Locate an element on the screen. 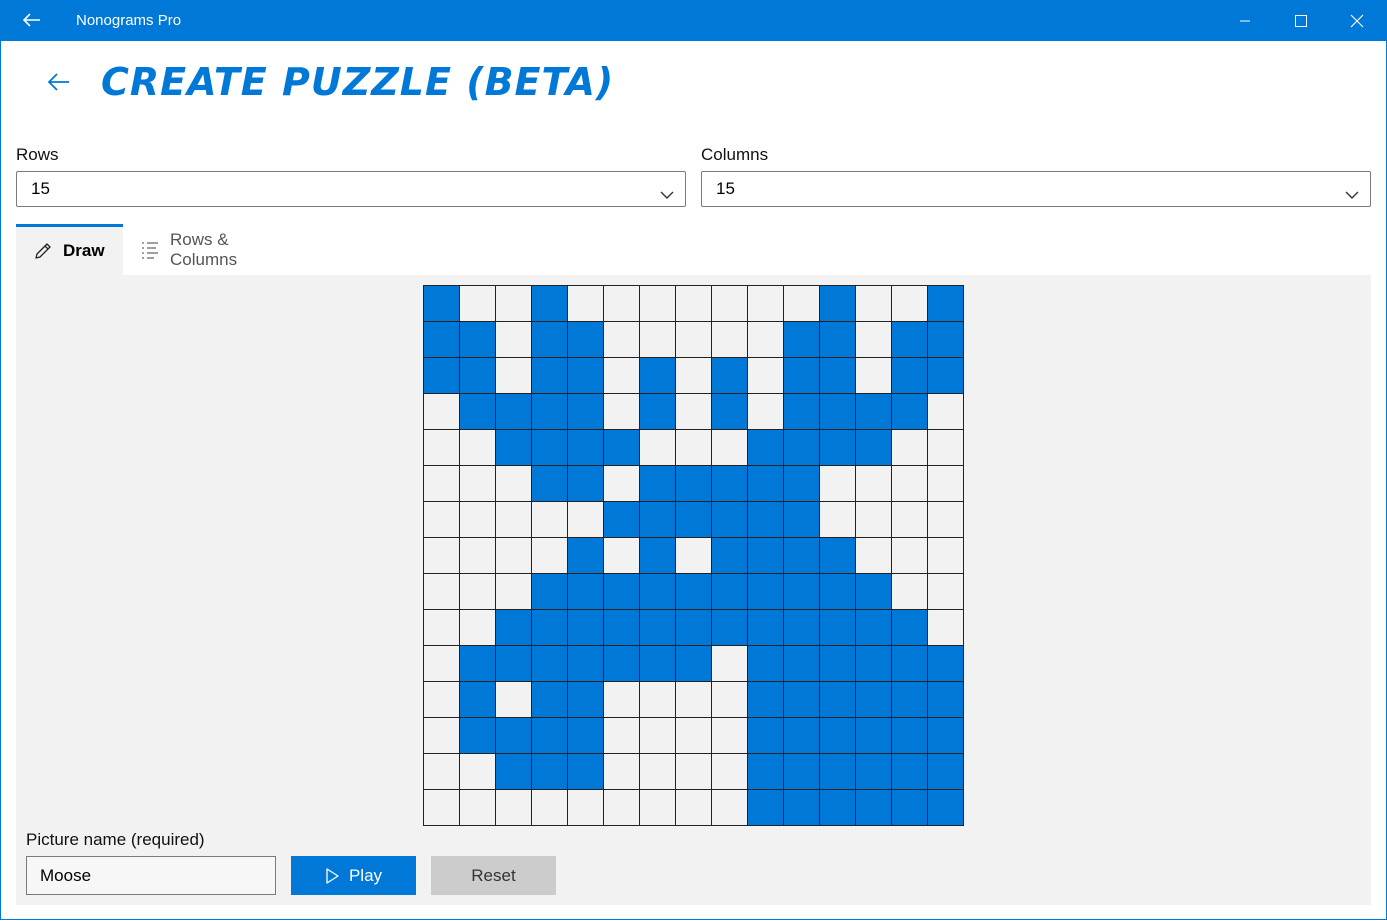 Image resolution: width=1387 pixels, height=921 pixels. grid-cell-r7-c12 is located at coordinates (838, 520).